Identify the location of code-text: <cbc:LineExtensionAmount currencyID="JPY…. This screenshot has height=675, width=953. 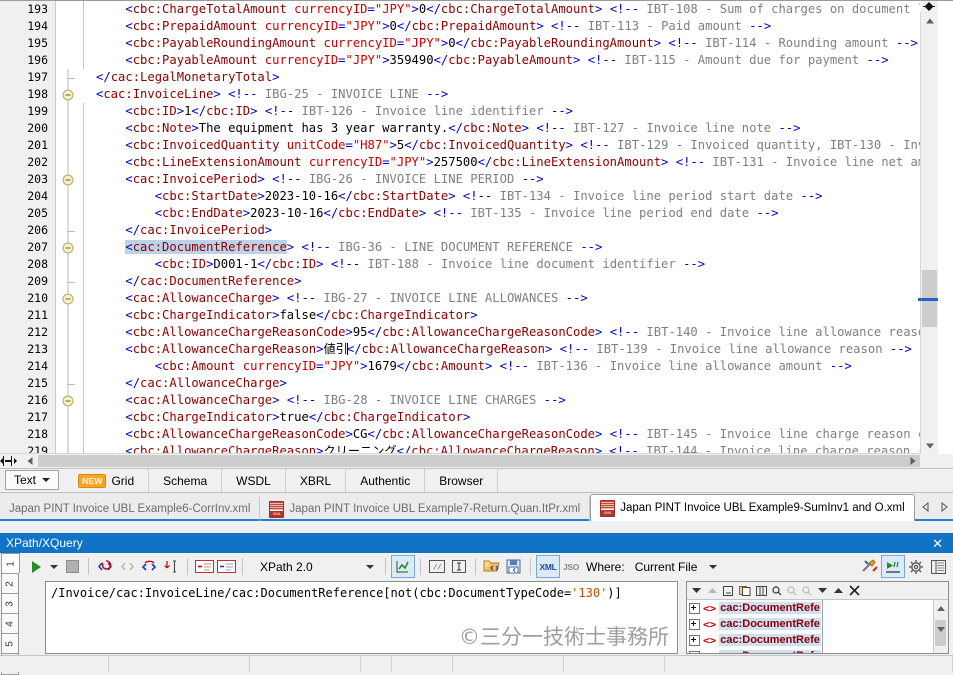
(506, 162).